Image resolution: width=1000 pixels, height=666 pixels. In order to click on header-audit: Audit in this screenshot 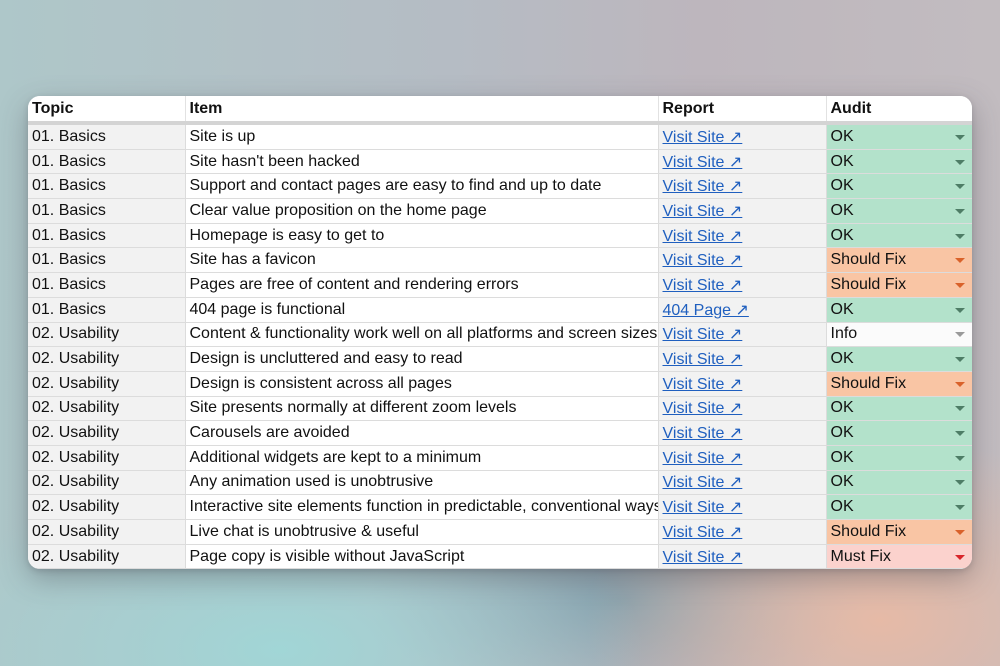, I will do `click(899, 110)`.